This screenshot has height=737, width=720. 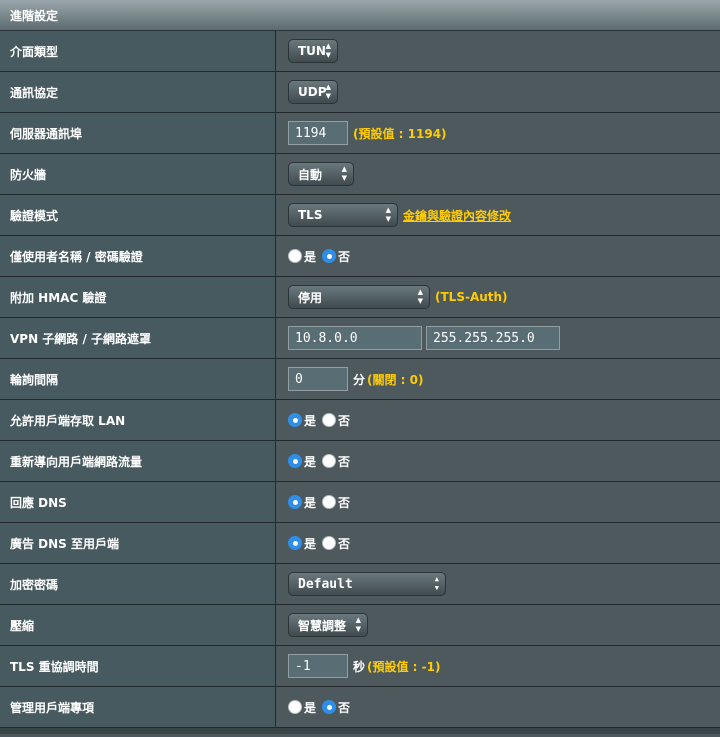 What do you see at coordinates (138, 461) in the screenshot?
I see `redirect-traffic-label: 重新導向用戶端網路流量` at bounding box center [138, 461].